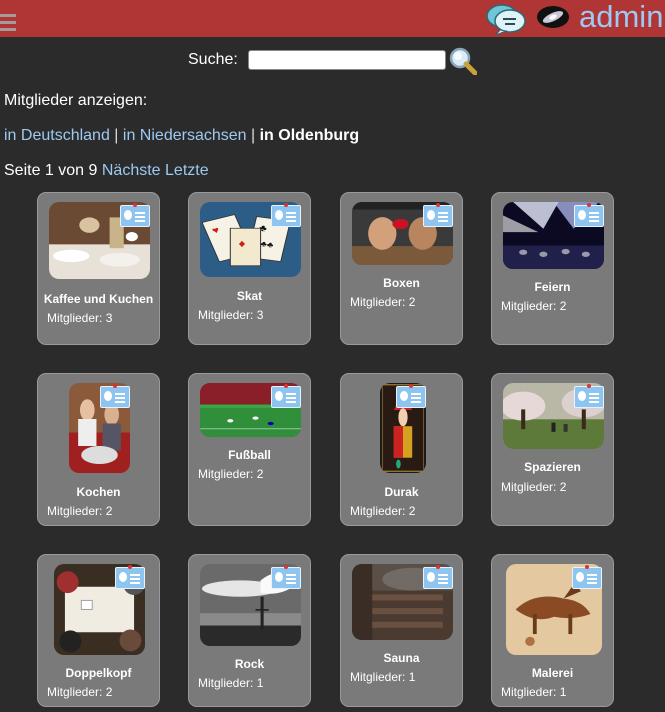  I want to click on group-title: Skat, so click(249, 296).